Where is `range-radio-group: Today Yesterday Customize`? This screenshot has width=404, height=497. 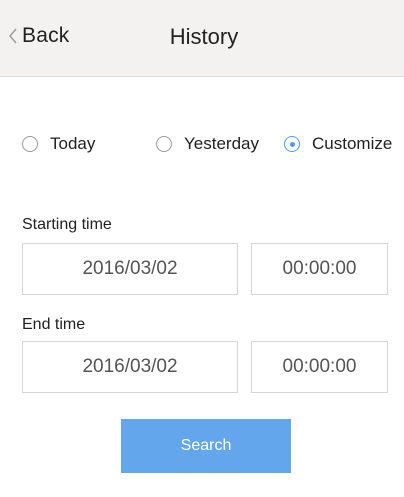 range-radio-group: Today Yesterday Customize is located at coordinates (202, 146).